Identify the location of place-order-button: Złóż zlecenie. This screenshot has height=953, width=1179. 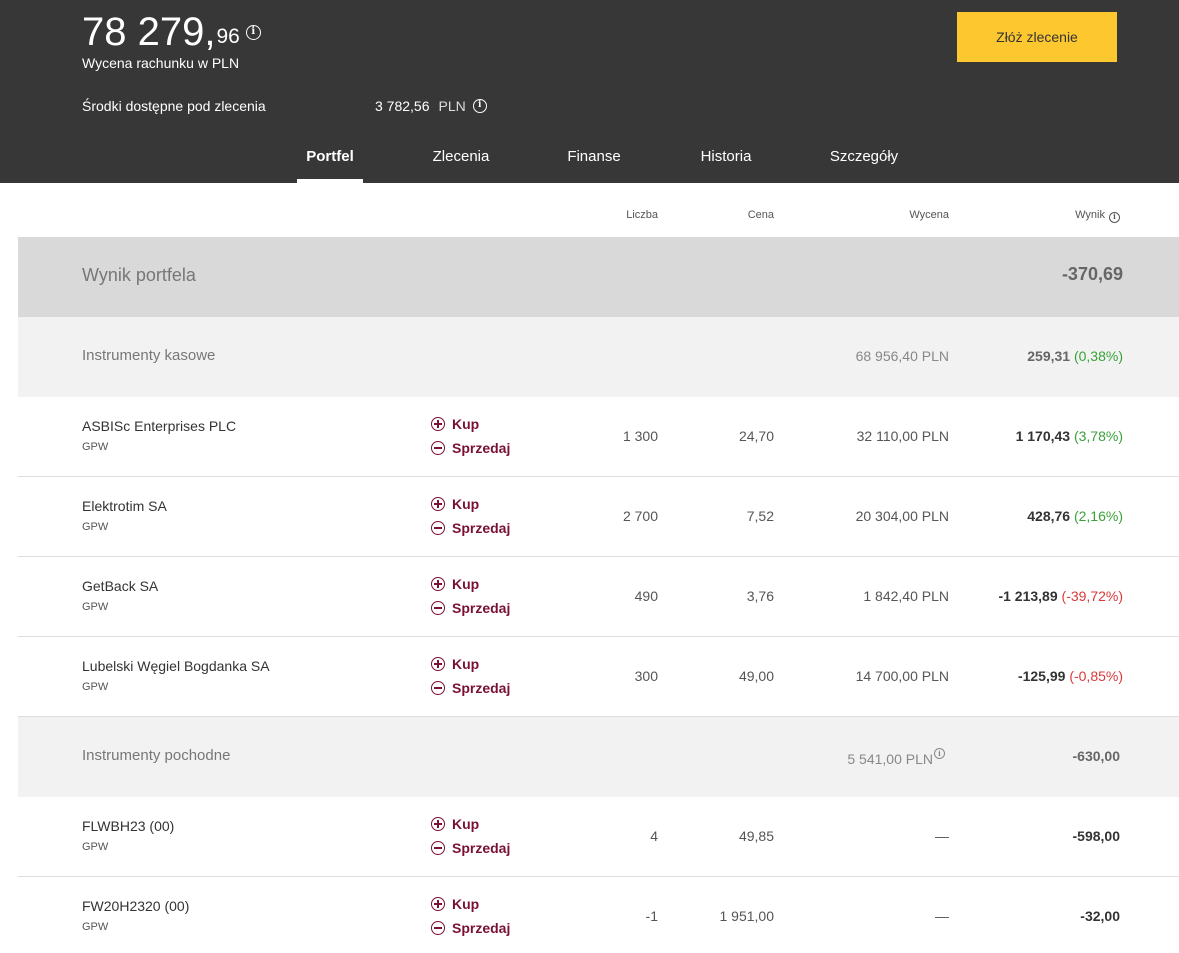
(1037, 37).